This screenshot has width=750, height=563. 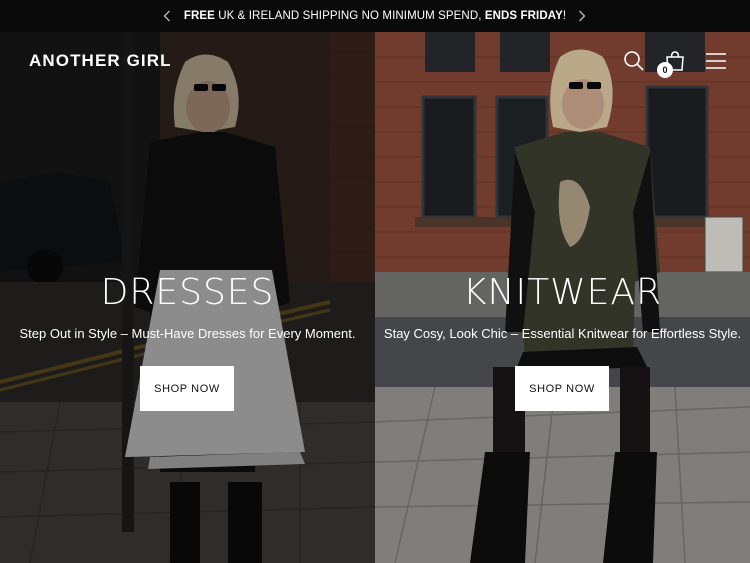 I want to click on chevron-left-icon, so click(x=167, y=16).